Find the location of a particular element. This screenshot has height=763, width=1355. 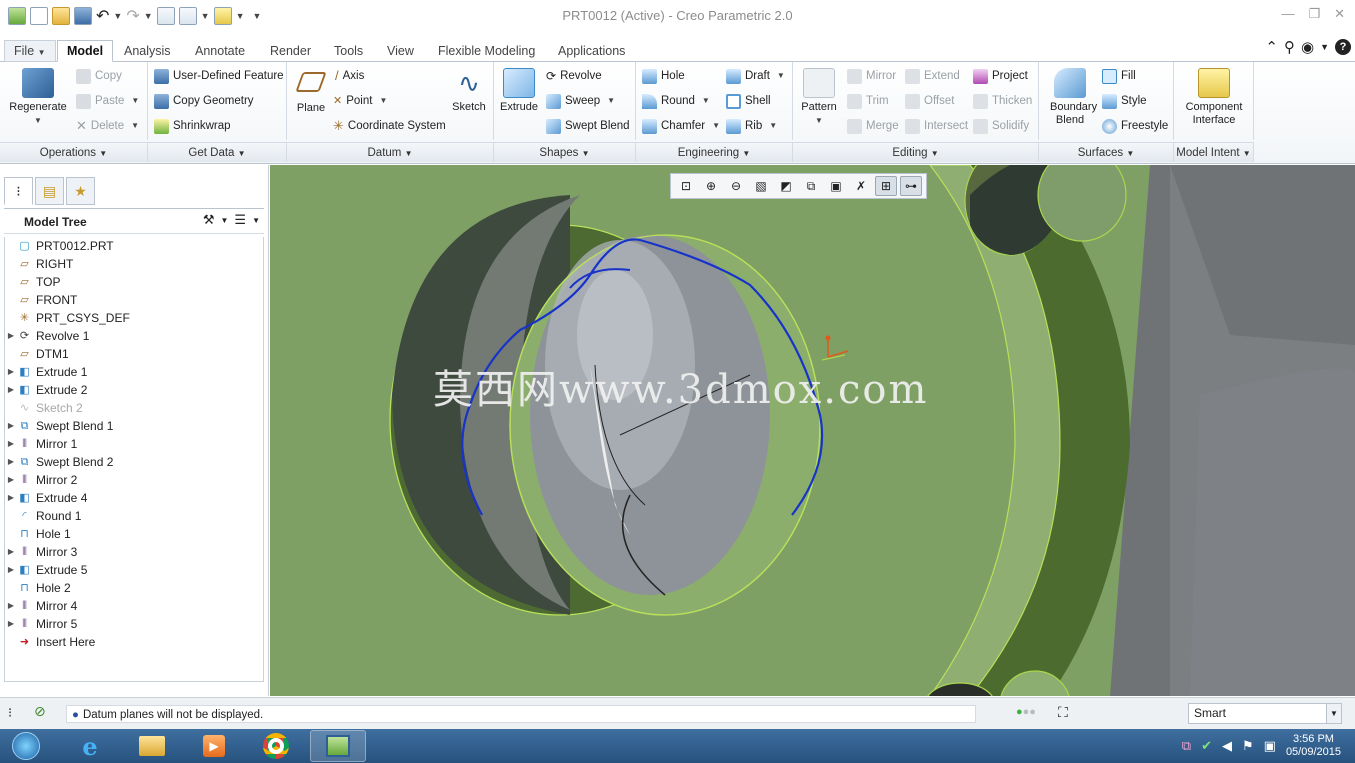

display-style-icon: ◩ is located at coordinates (786, 186).